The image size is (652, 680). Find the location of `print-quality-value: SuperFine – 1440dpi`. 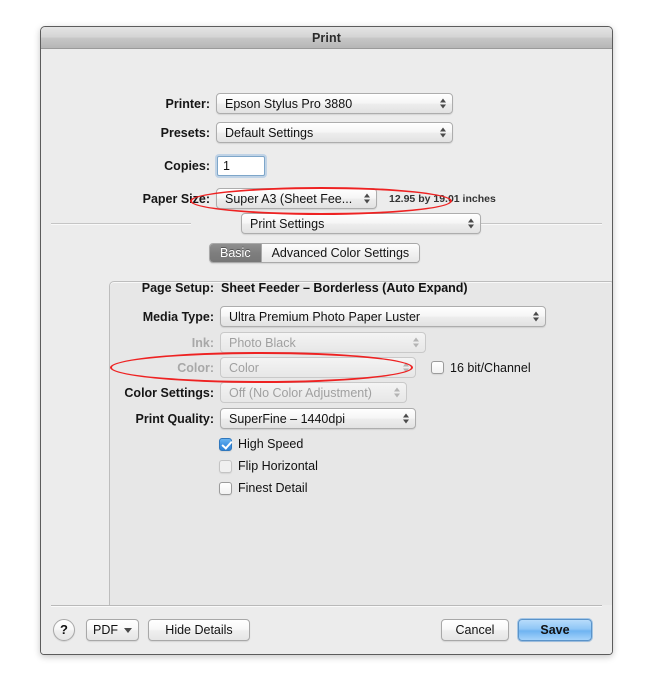

print-quality-value: SuperFine – 1440dpi is located at coordinates (287, 418).